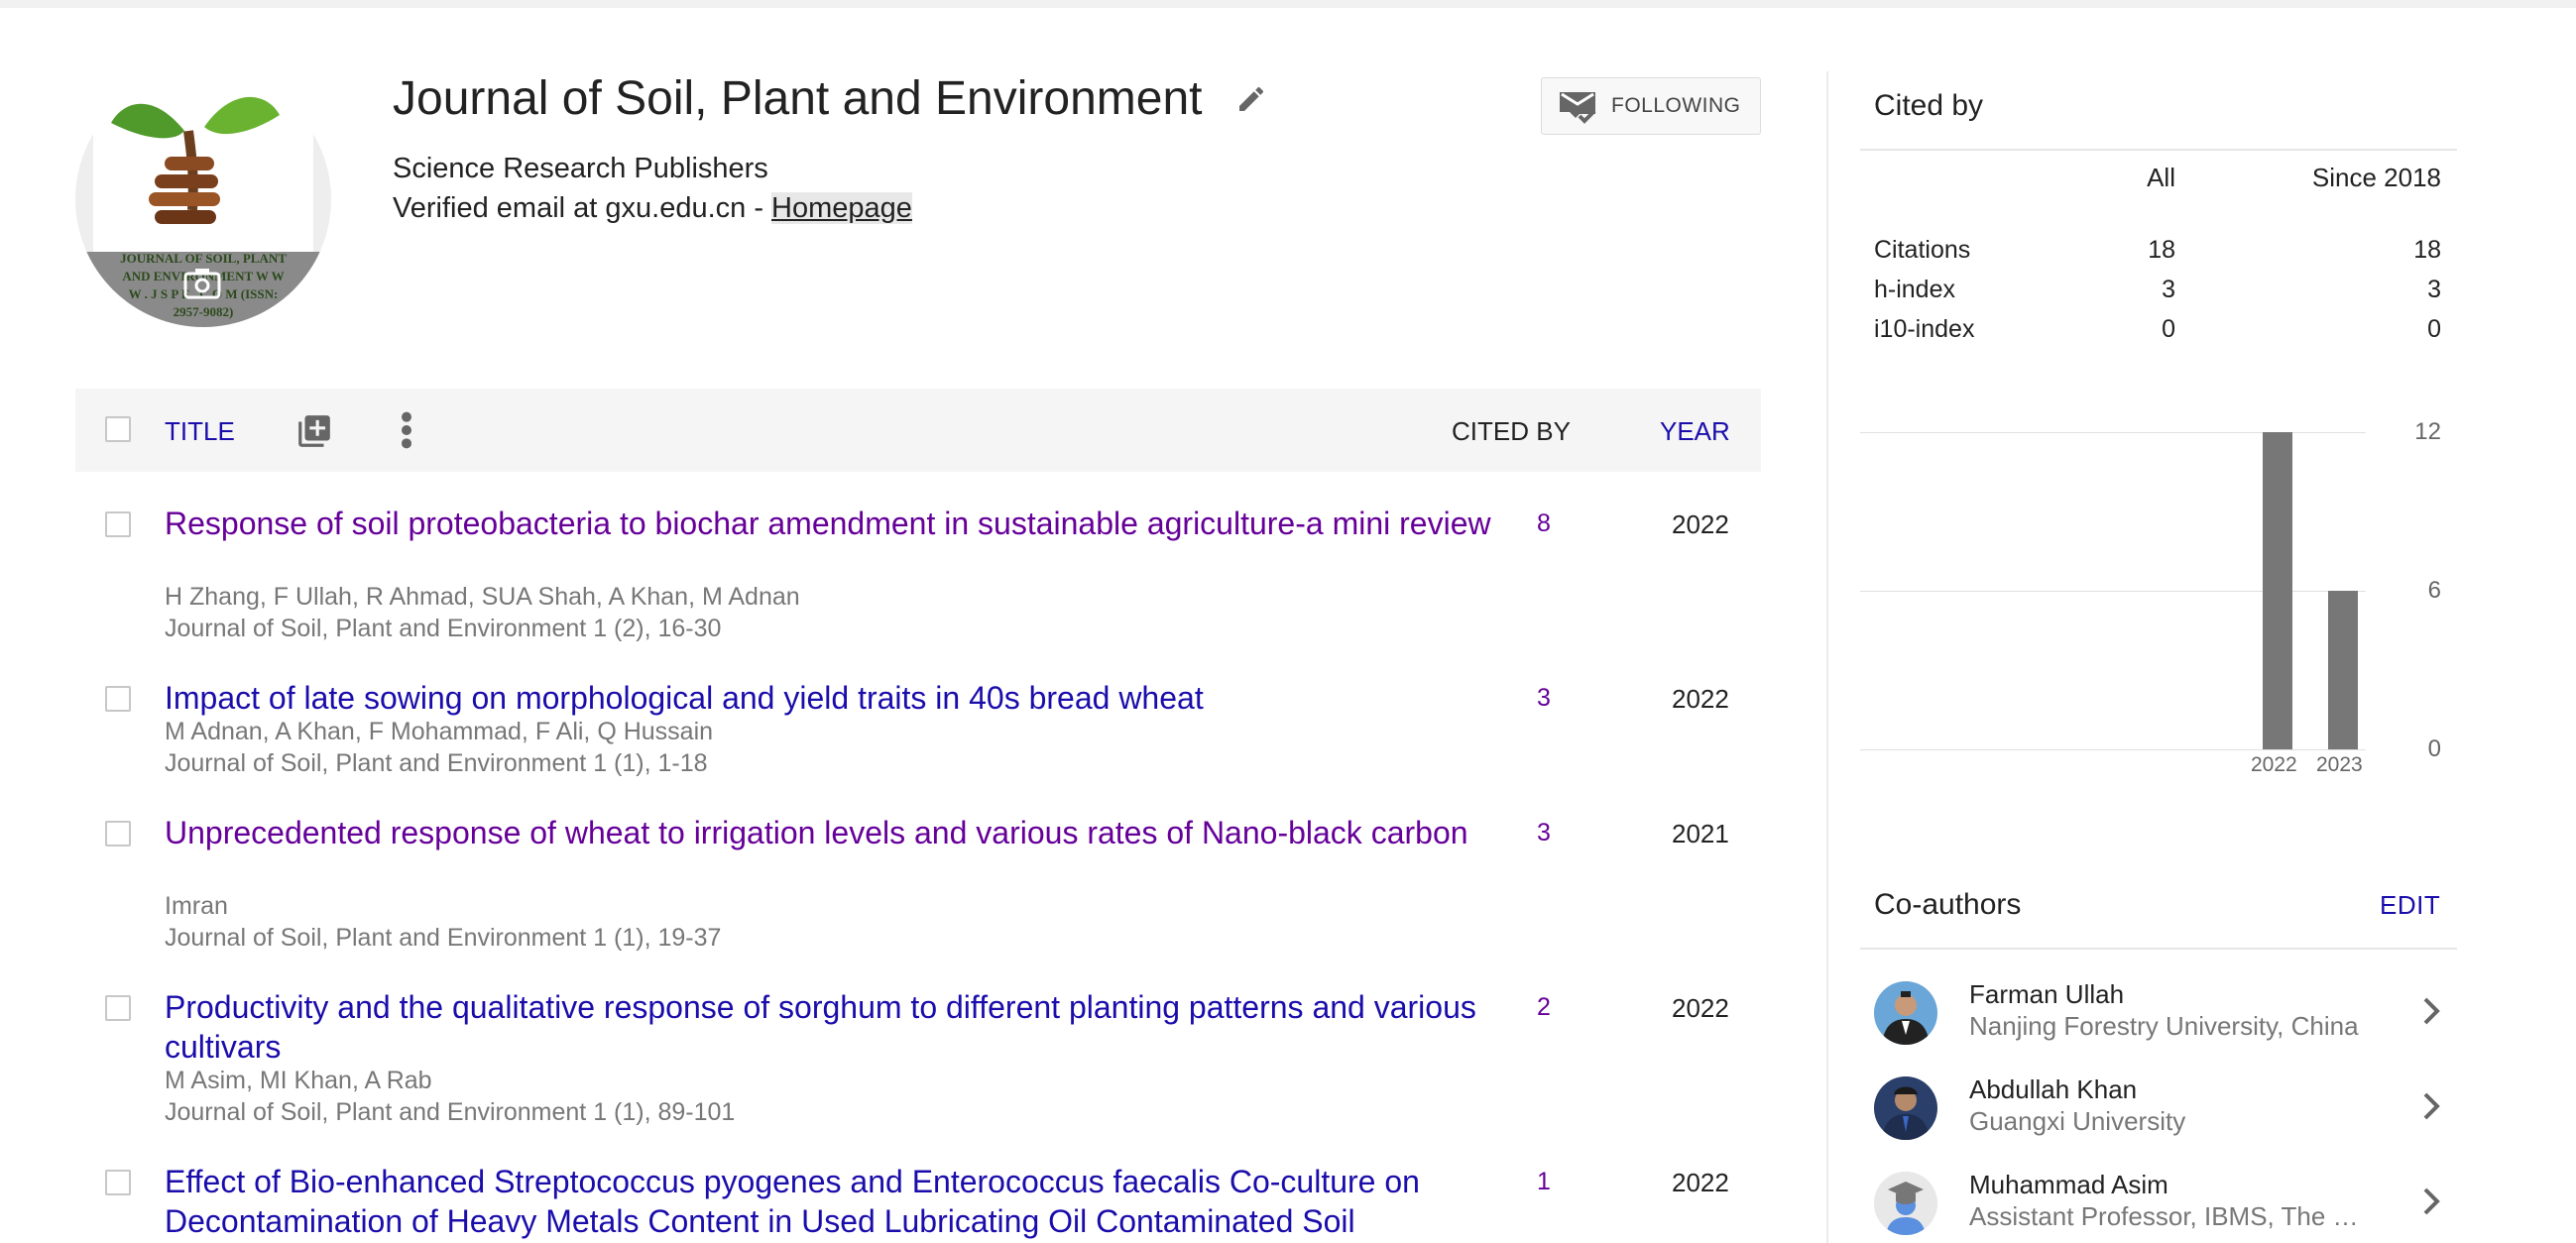 The width and height of the screenshot is (2576, 1243). I want to click on metrics-row-citations: Citations 18 18, so click(2159, 256).